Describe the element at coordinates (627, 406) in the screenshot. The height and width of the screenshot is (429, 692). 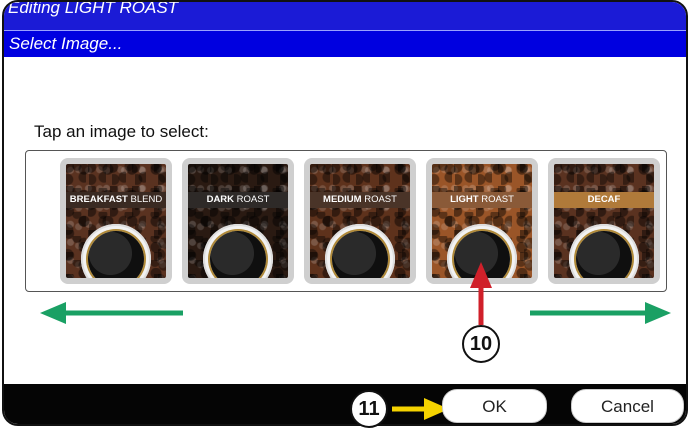
I see `cancel-button: Cancel` at that location.